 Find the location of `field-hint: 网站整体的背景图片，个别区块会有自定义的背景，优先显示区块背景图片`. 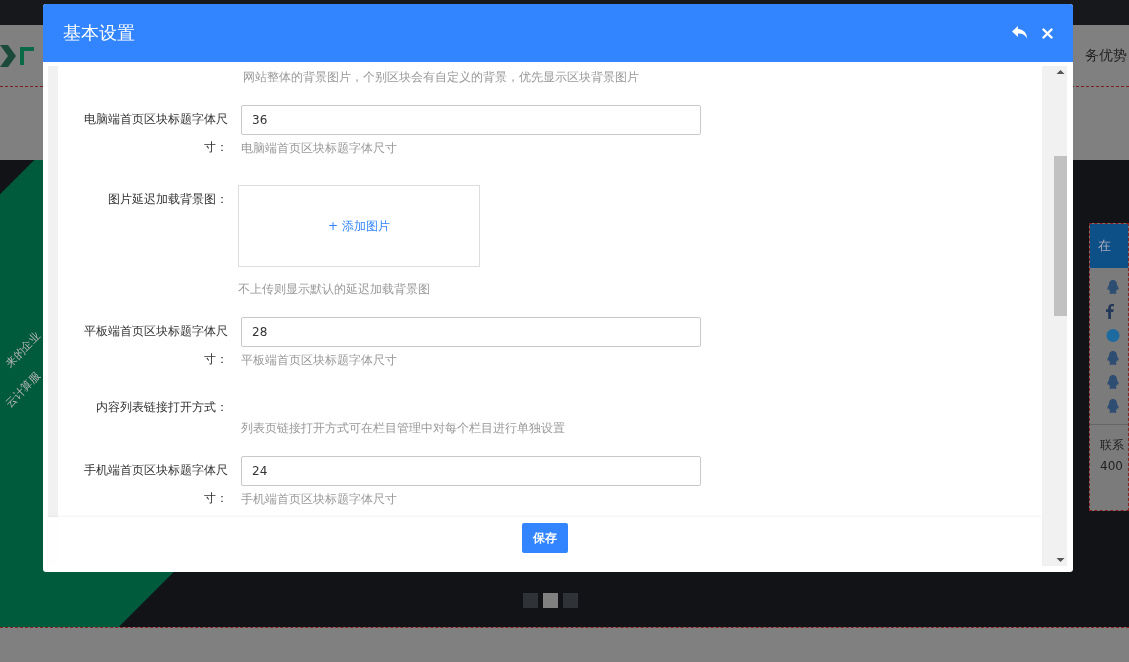

field-hint: 网站整体的背景图片，个别区块会有自定义的背景，优先显示区块背景图片 is located at coordinates (441, 77).